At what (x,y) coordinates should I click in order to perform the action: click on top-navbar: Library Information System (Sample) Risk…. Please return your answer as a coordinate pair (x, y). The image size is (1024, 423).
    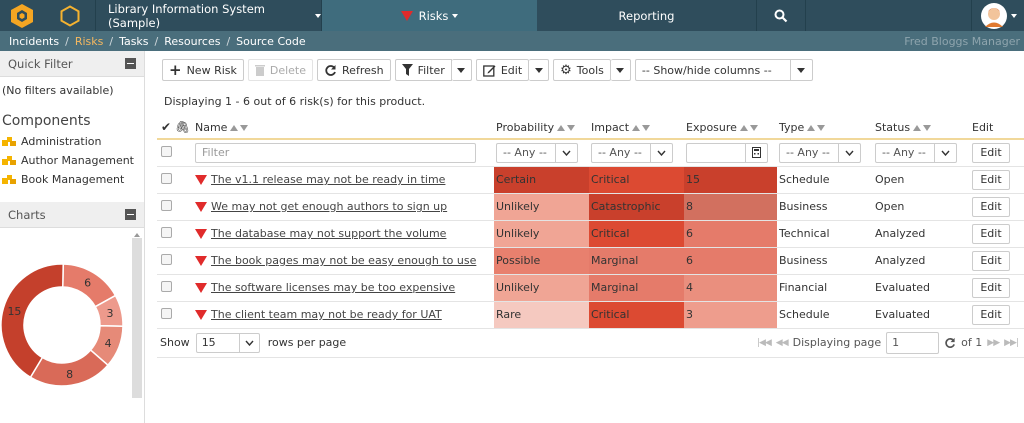
    Looking at the image, I should click on (512, 15).